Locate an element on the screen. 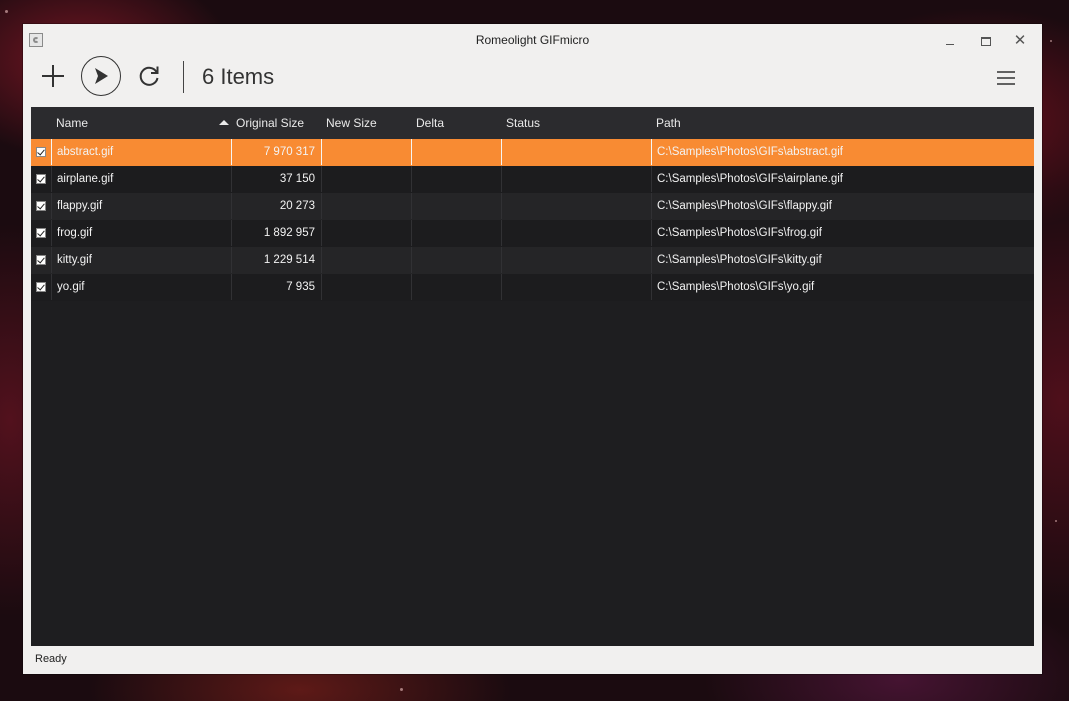  cell-path: C:\Samples\Photos\GIFs\frog.gif is located at coordinates (739, 233).